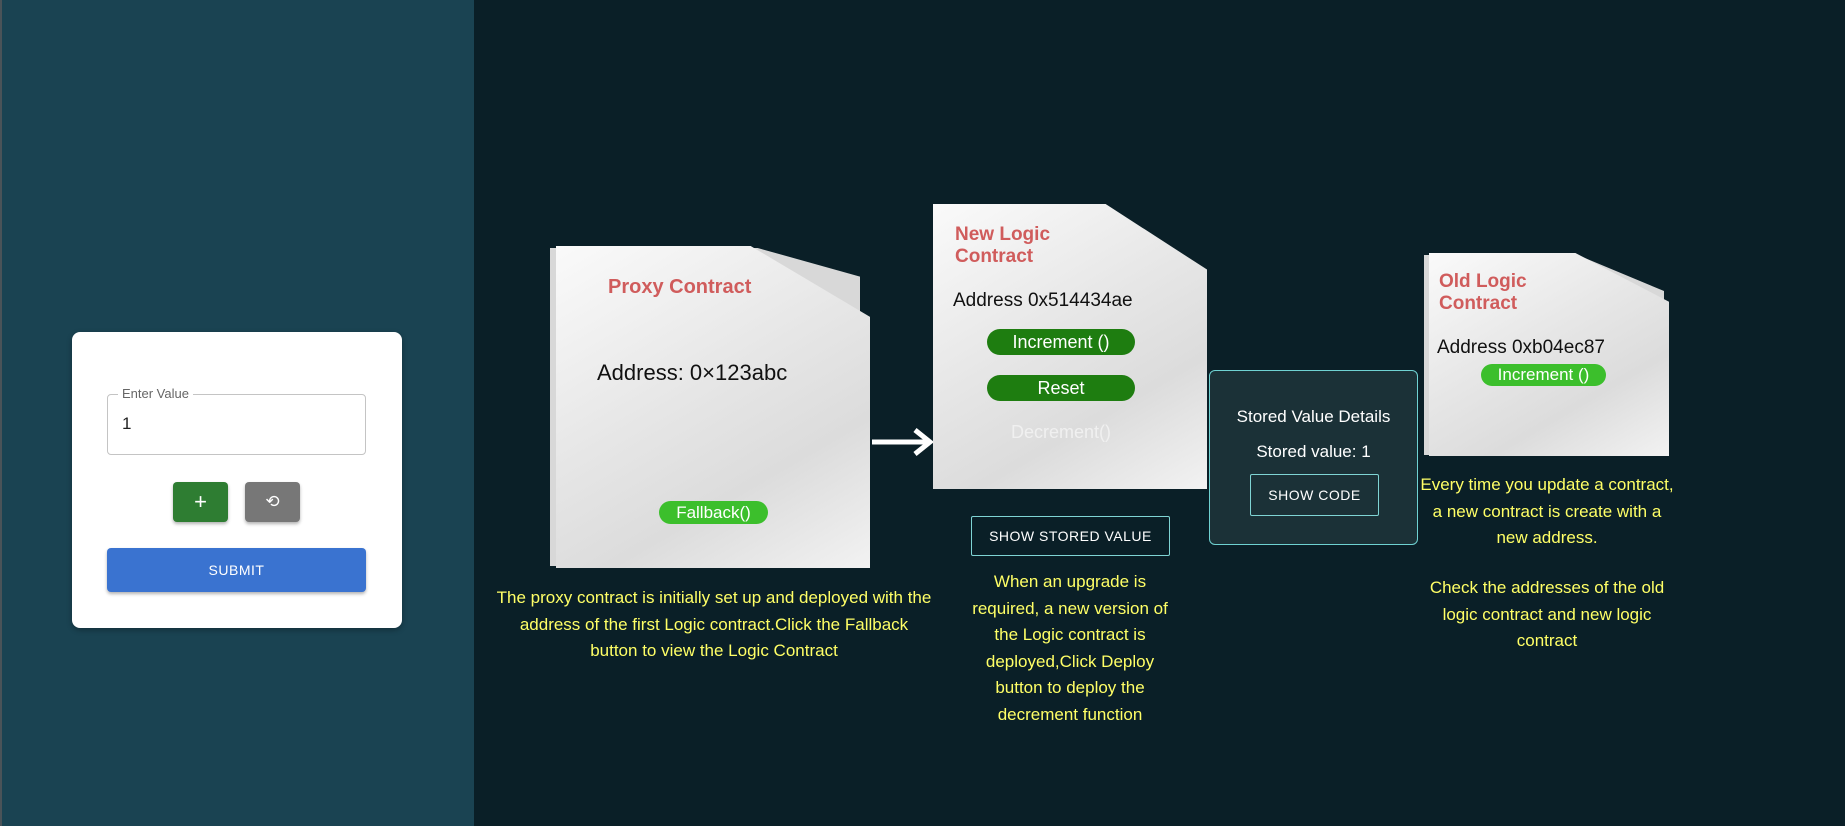 The image size is (1845, 826). Describe the element at coordinates (692, 372) in the screenshot. I see `proxy-address: Address: 0×123abc` at that location.